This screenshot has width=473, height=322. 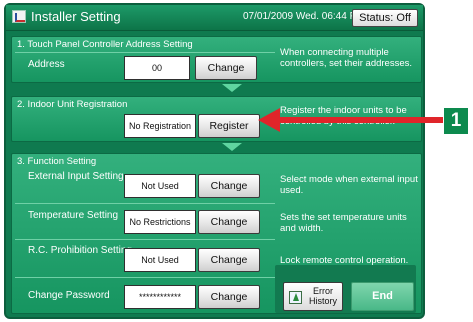 I want to click on section-heading: 3. Function Setting, so click(x=57, y=161).